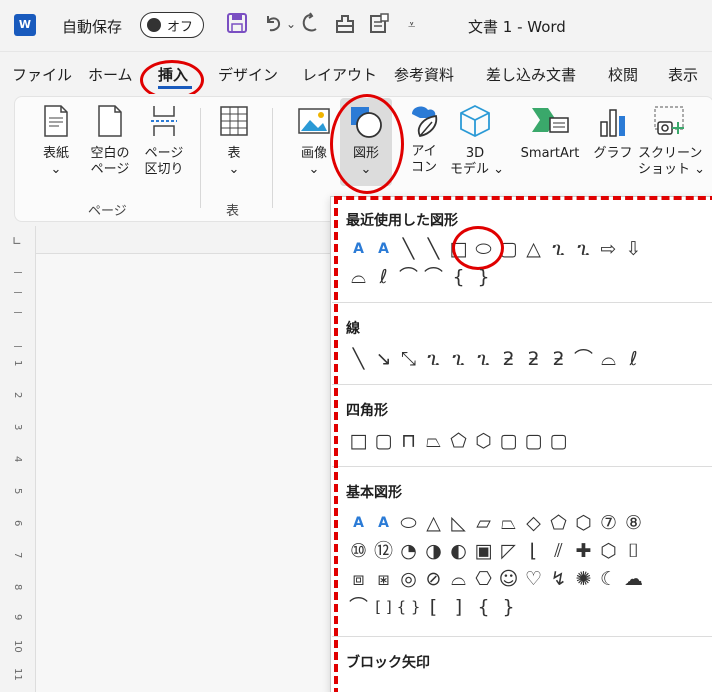 This screenshot has width=712, height=692. I want to click on can-shape: ⌷, so click(633, 551).